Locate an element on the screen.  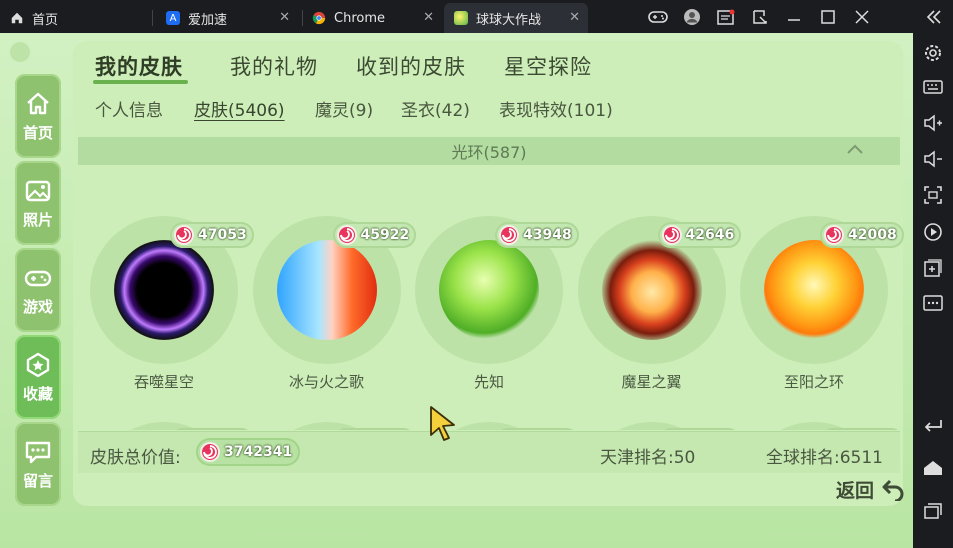
gamepad-icon is located at coordinates (658, 16).